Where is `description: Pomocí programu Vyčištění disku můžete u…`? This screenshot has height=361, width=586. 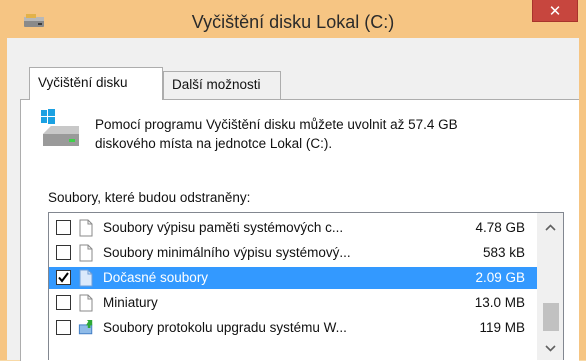 description: Pomocí programu Vyčištění disku můžete u… is located at coordinates (330, 134).